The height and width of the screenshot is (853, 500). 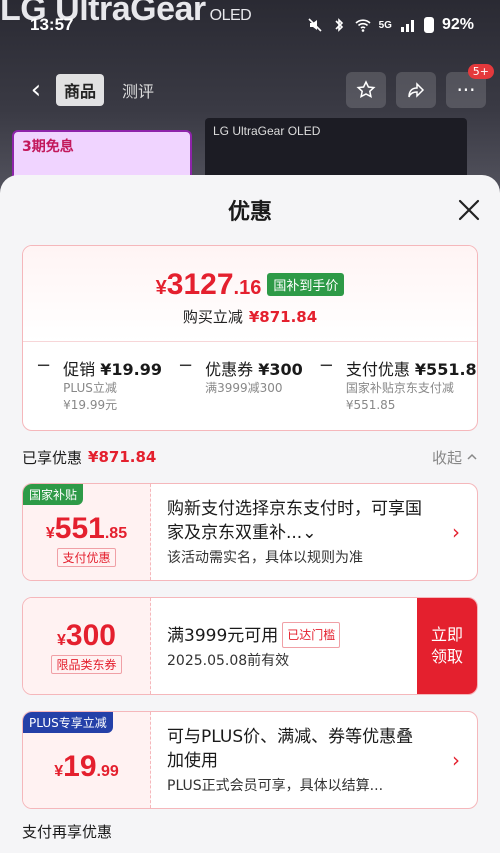 I want to click on notification-badge: 5+, so click(x=480, y=71).